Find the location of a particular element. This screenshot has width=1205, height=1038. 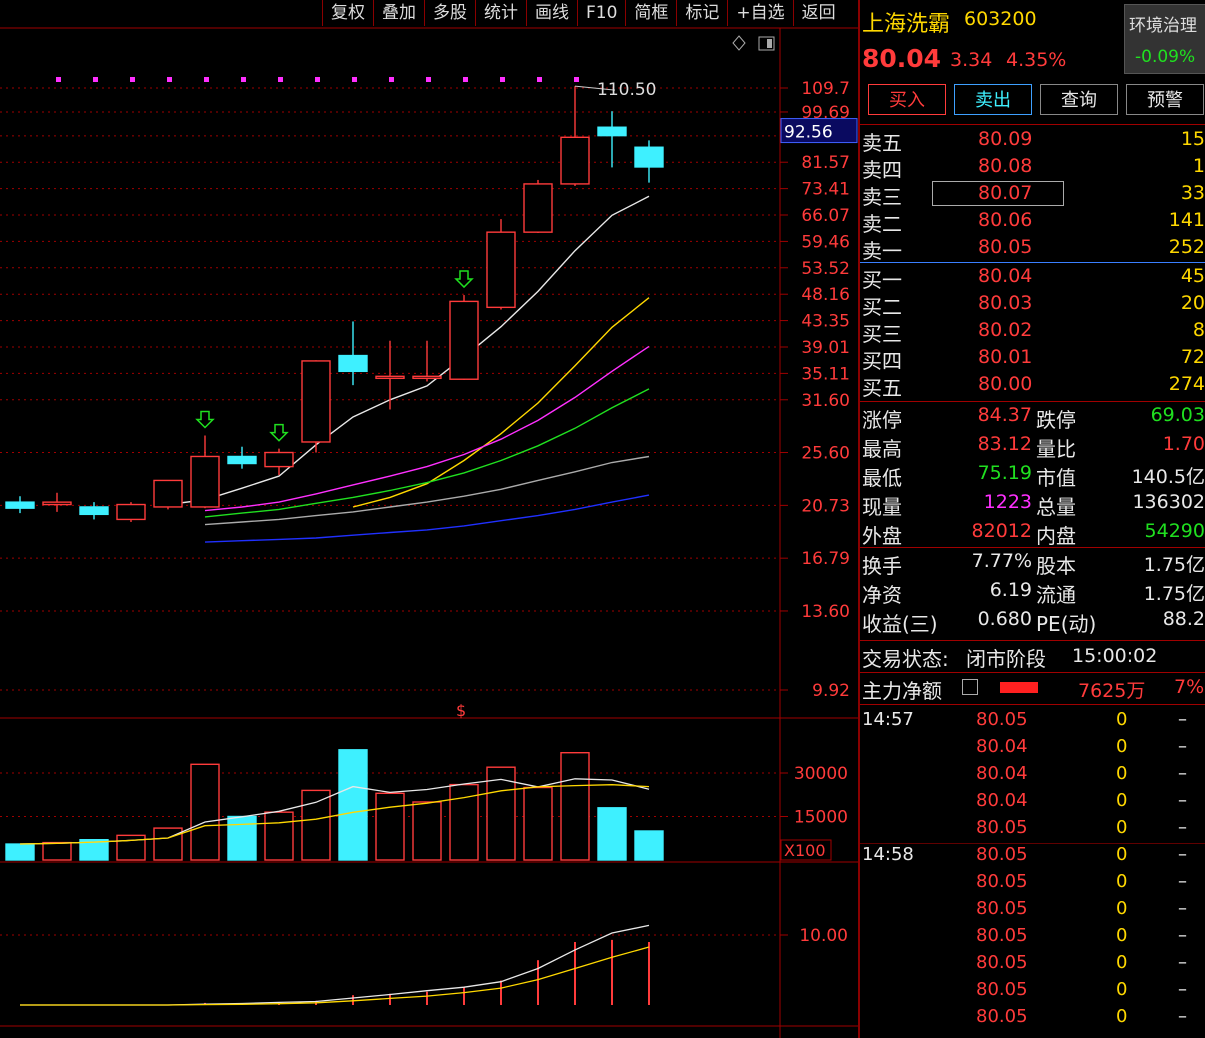

main-flow-pct: 7% is located at coordinates (1189, 687).